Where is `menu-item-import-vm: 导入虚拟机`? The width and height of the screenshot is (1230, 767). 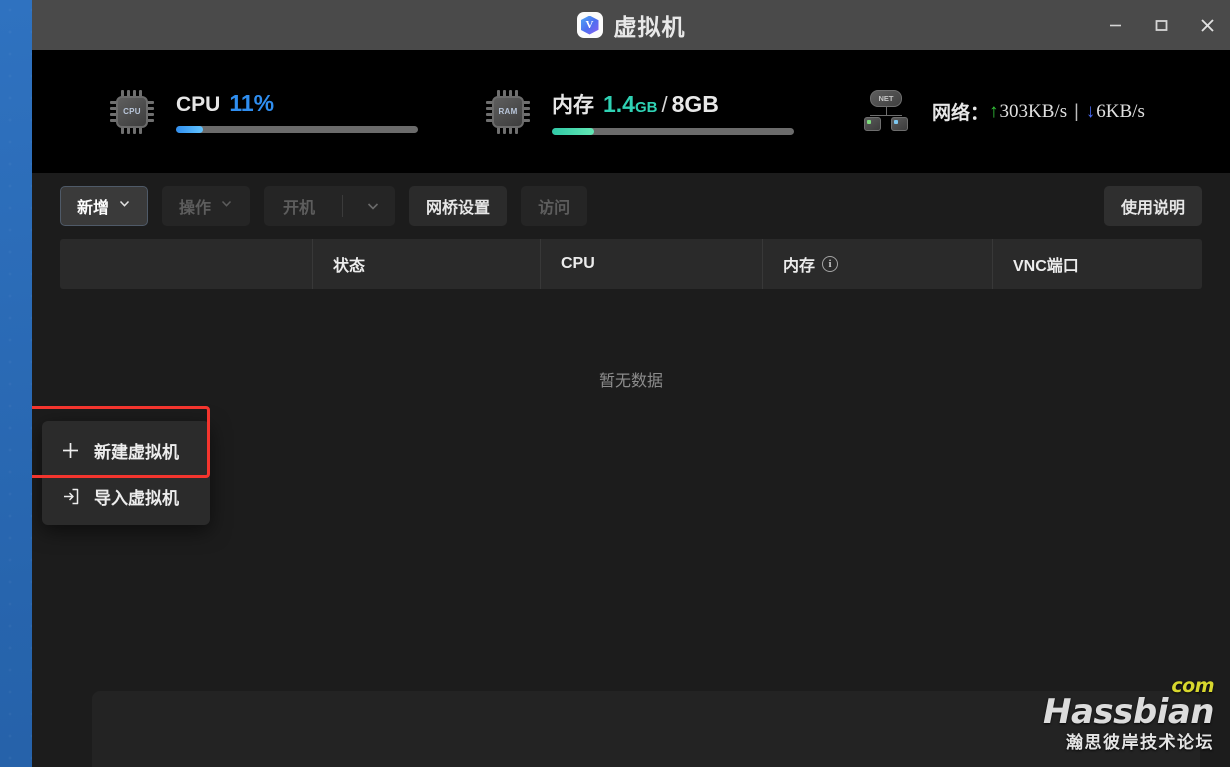
menu-item-import-vm: 导入虚拟机 is located at coordinates (126, 496).